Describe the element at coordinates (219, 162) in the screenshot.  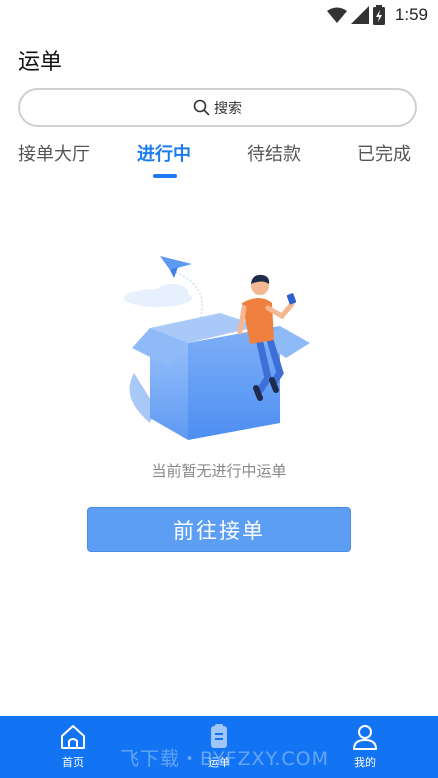
I see `tab-bar: 接单大厅 进行中 待结款 已完成` at that location.